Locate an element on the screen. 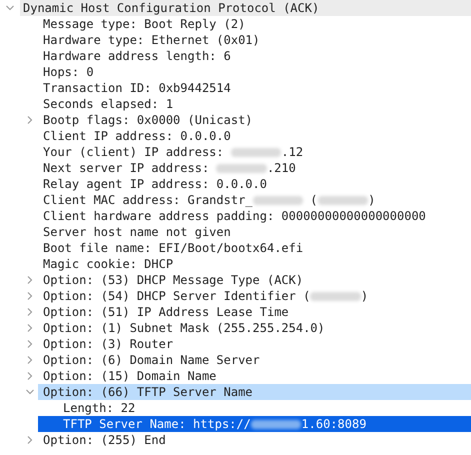 The width and height of the screenshot is (471, 455). tree-row: Option: (1) Subnet Mask (255.255.254.0) is located at coordinates (254, 328).